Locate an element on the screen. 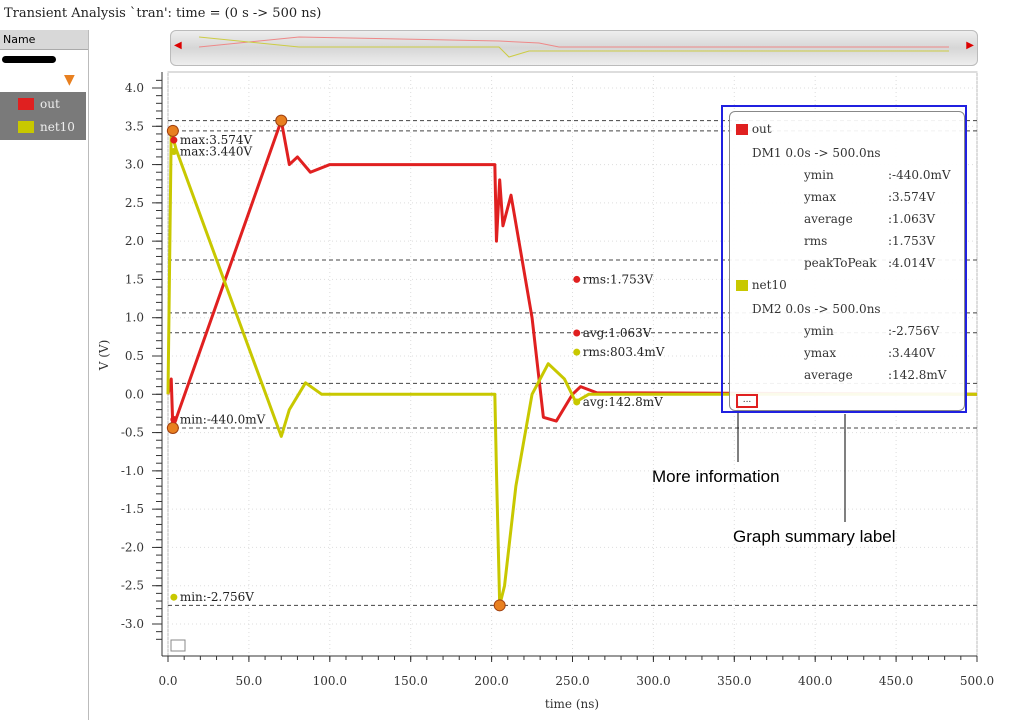  y-axis-label: V (V) is located at coordinates (104, 356).